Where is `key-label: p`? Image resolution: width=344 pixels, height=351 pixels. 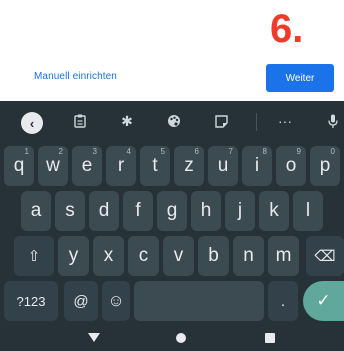 key-label: p is located at coordinates (325, 165).